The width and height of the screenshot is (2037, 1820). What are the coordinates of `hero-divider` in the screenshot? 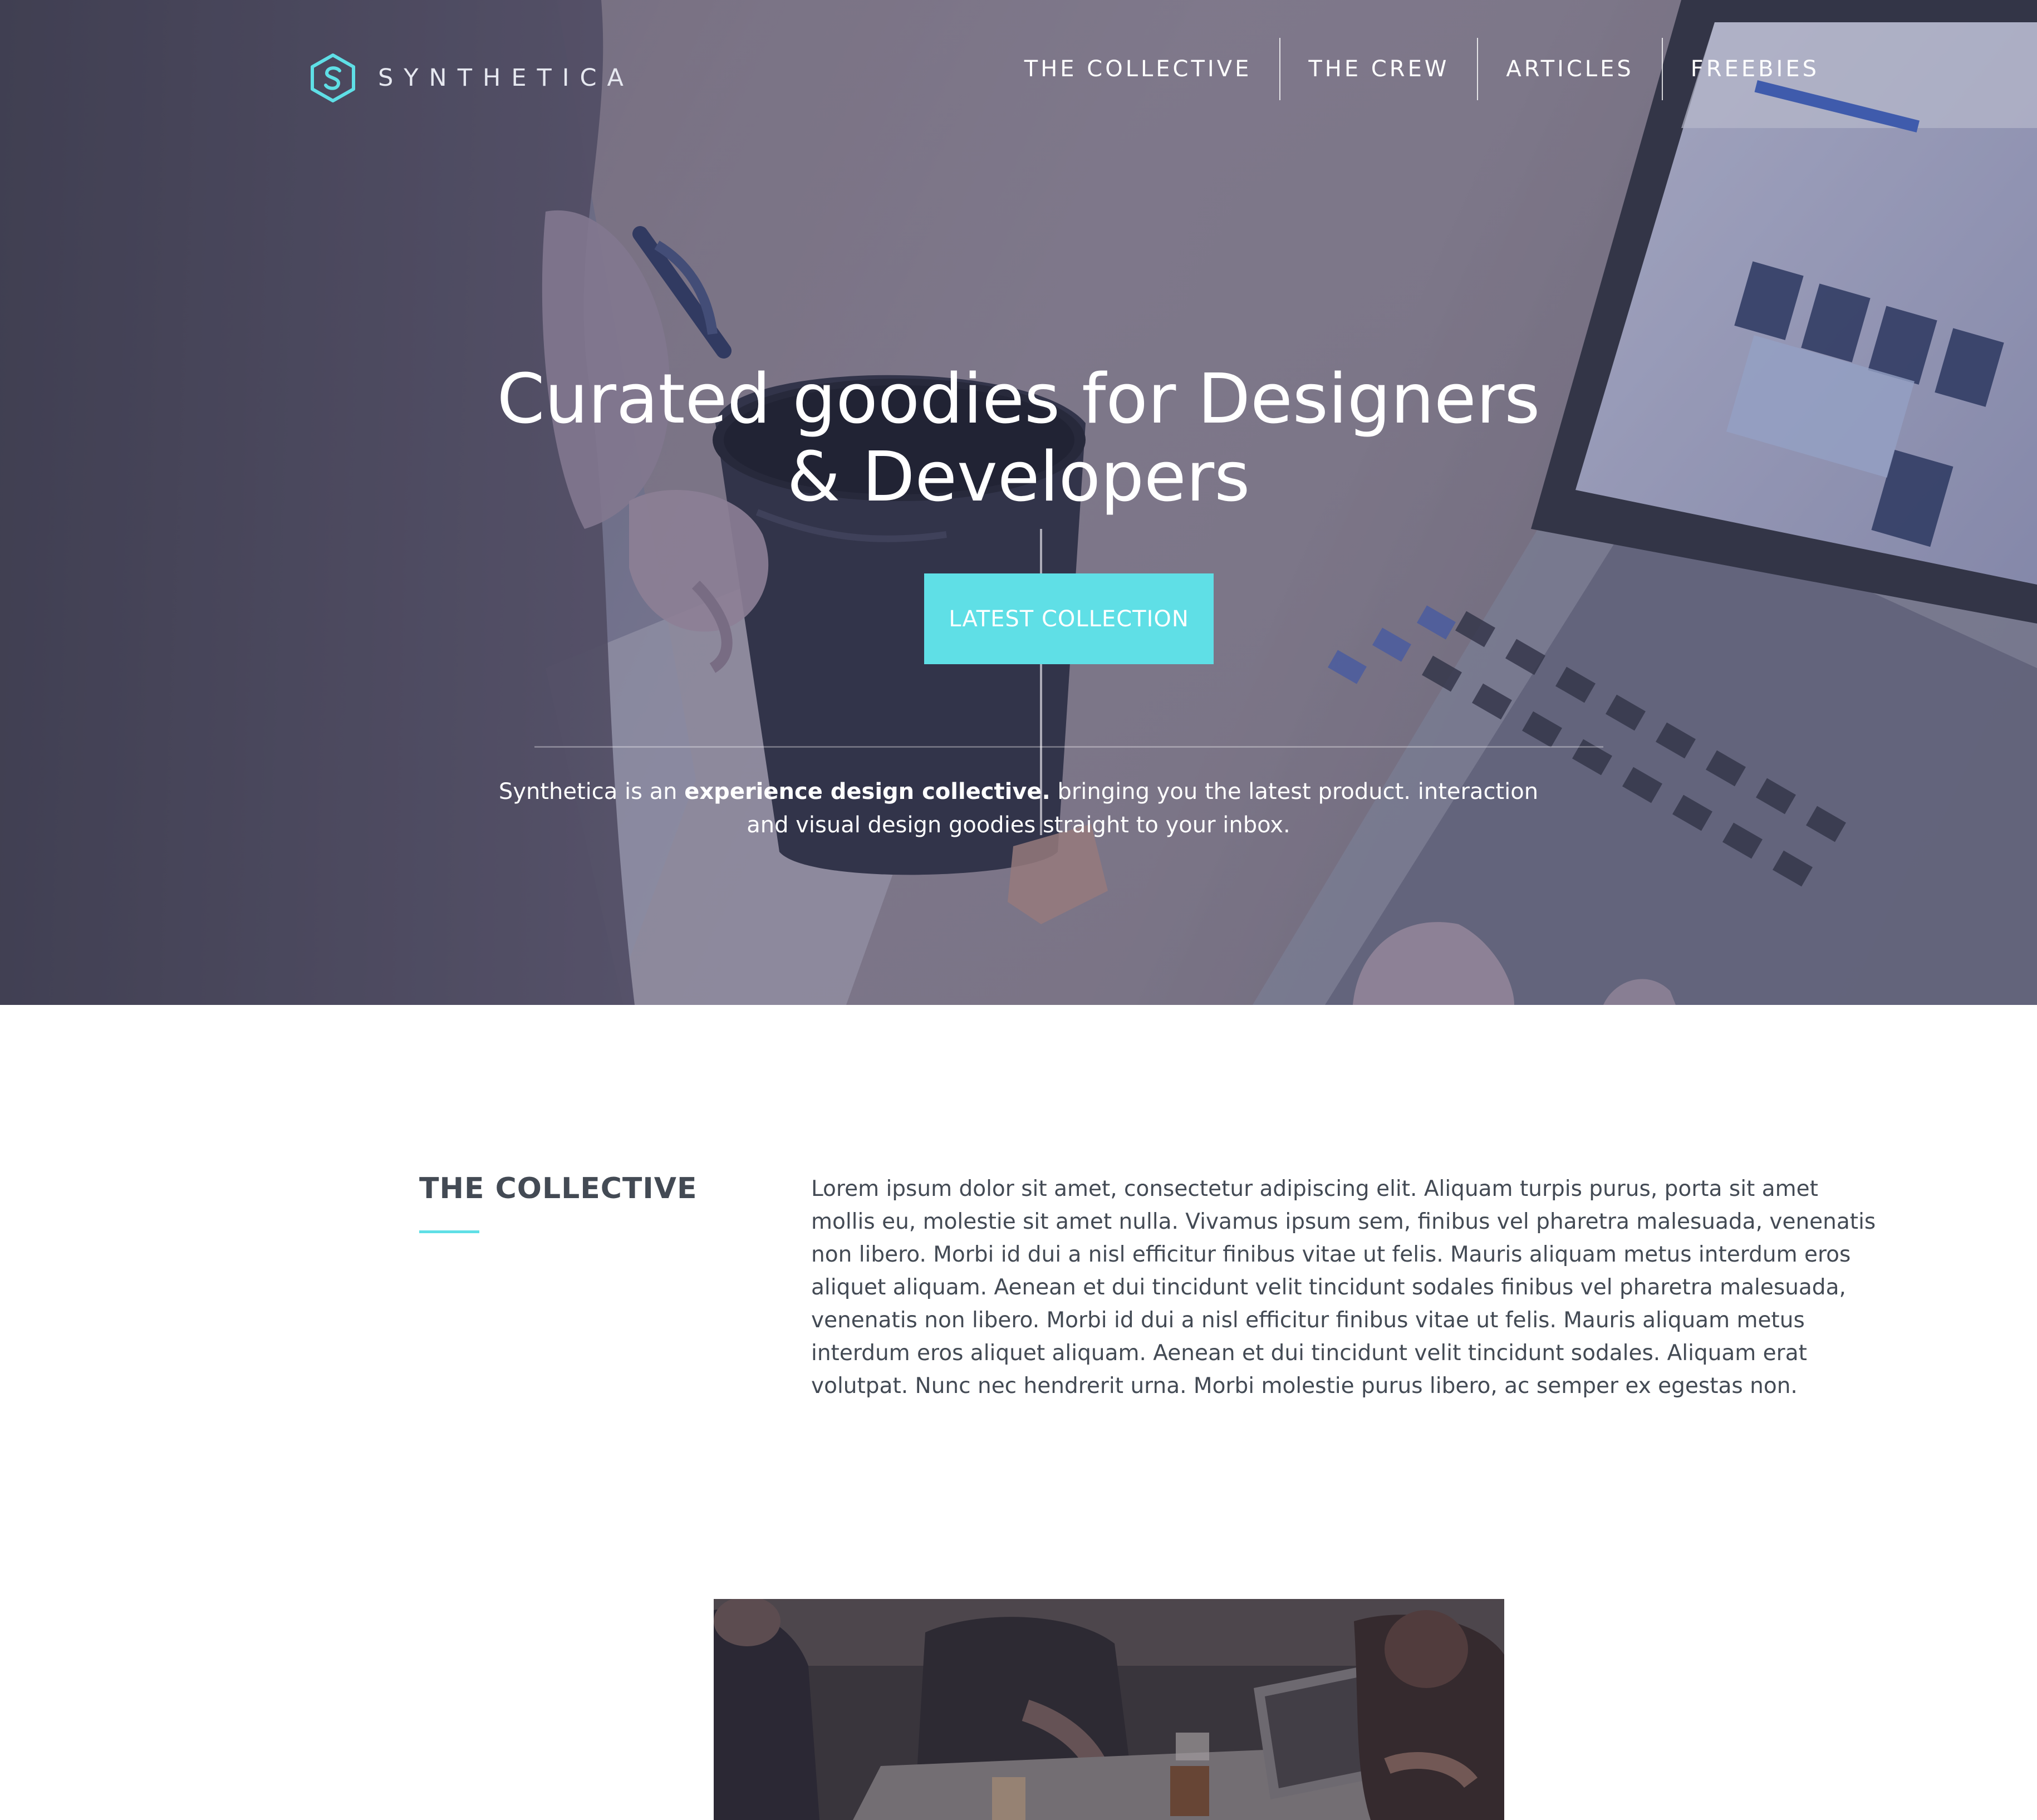 It's located at (1068, 747).